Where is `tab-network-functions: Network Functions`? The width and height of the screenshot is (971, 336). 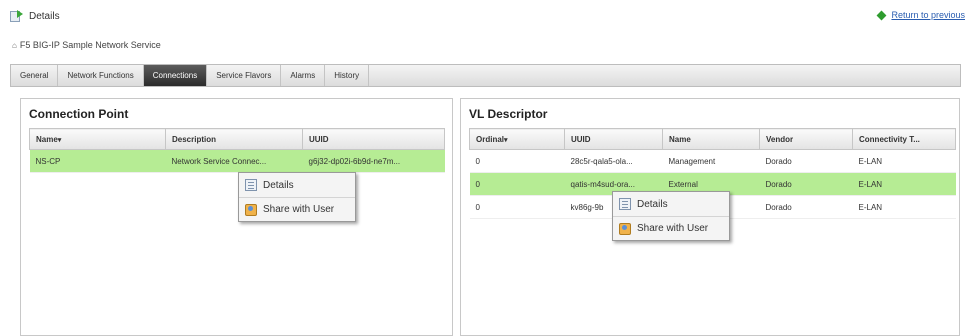
tab-network-functions: Network Functions is located at coordinates (101, 75).